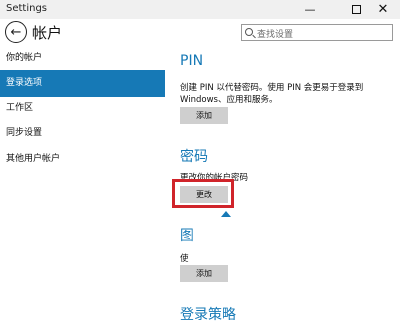 The height and width of the screenshot is (335, 400). What do you see at coordinates (204, 273) in the screenshot?
I see `picture-password-add-button: 添加` at bounding box center [204, 273].